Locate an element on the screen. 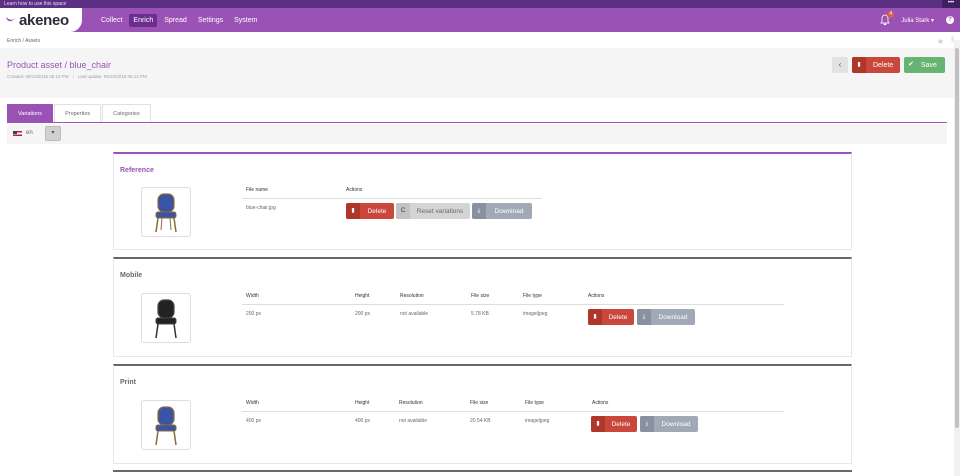 This screenshot has width=960, height=476. user-menu: Julia Stark ▾ is located at coordinates (917, 20).